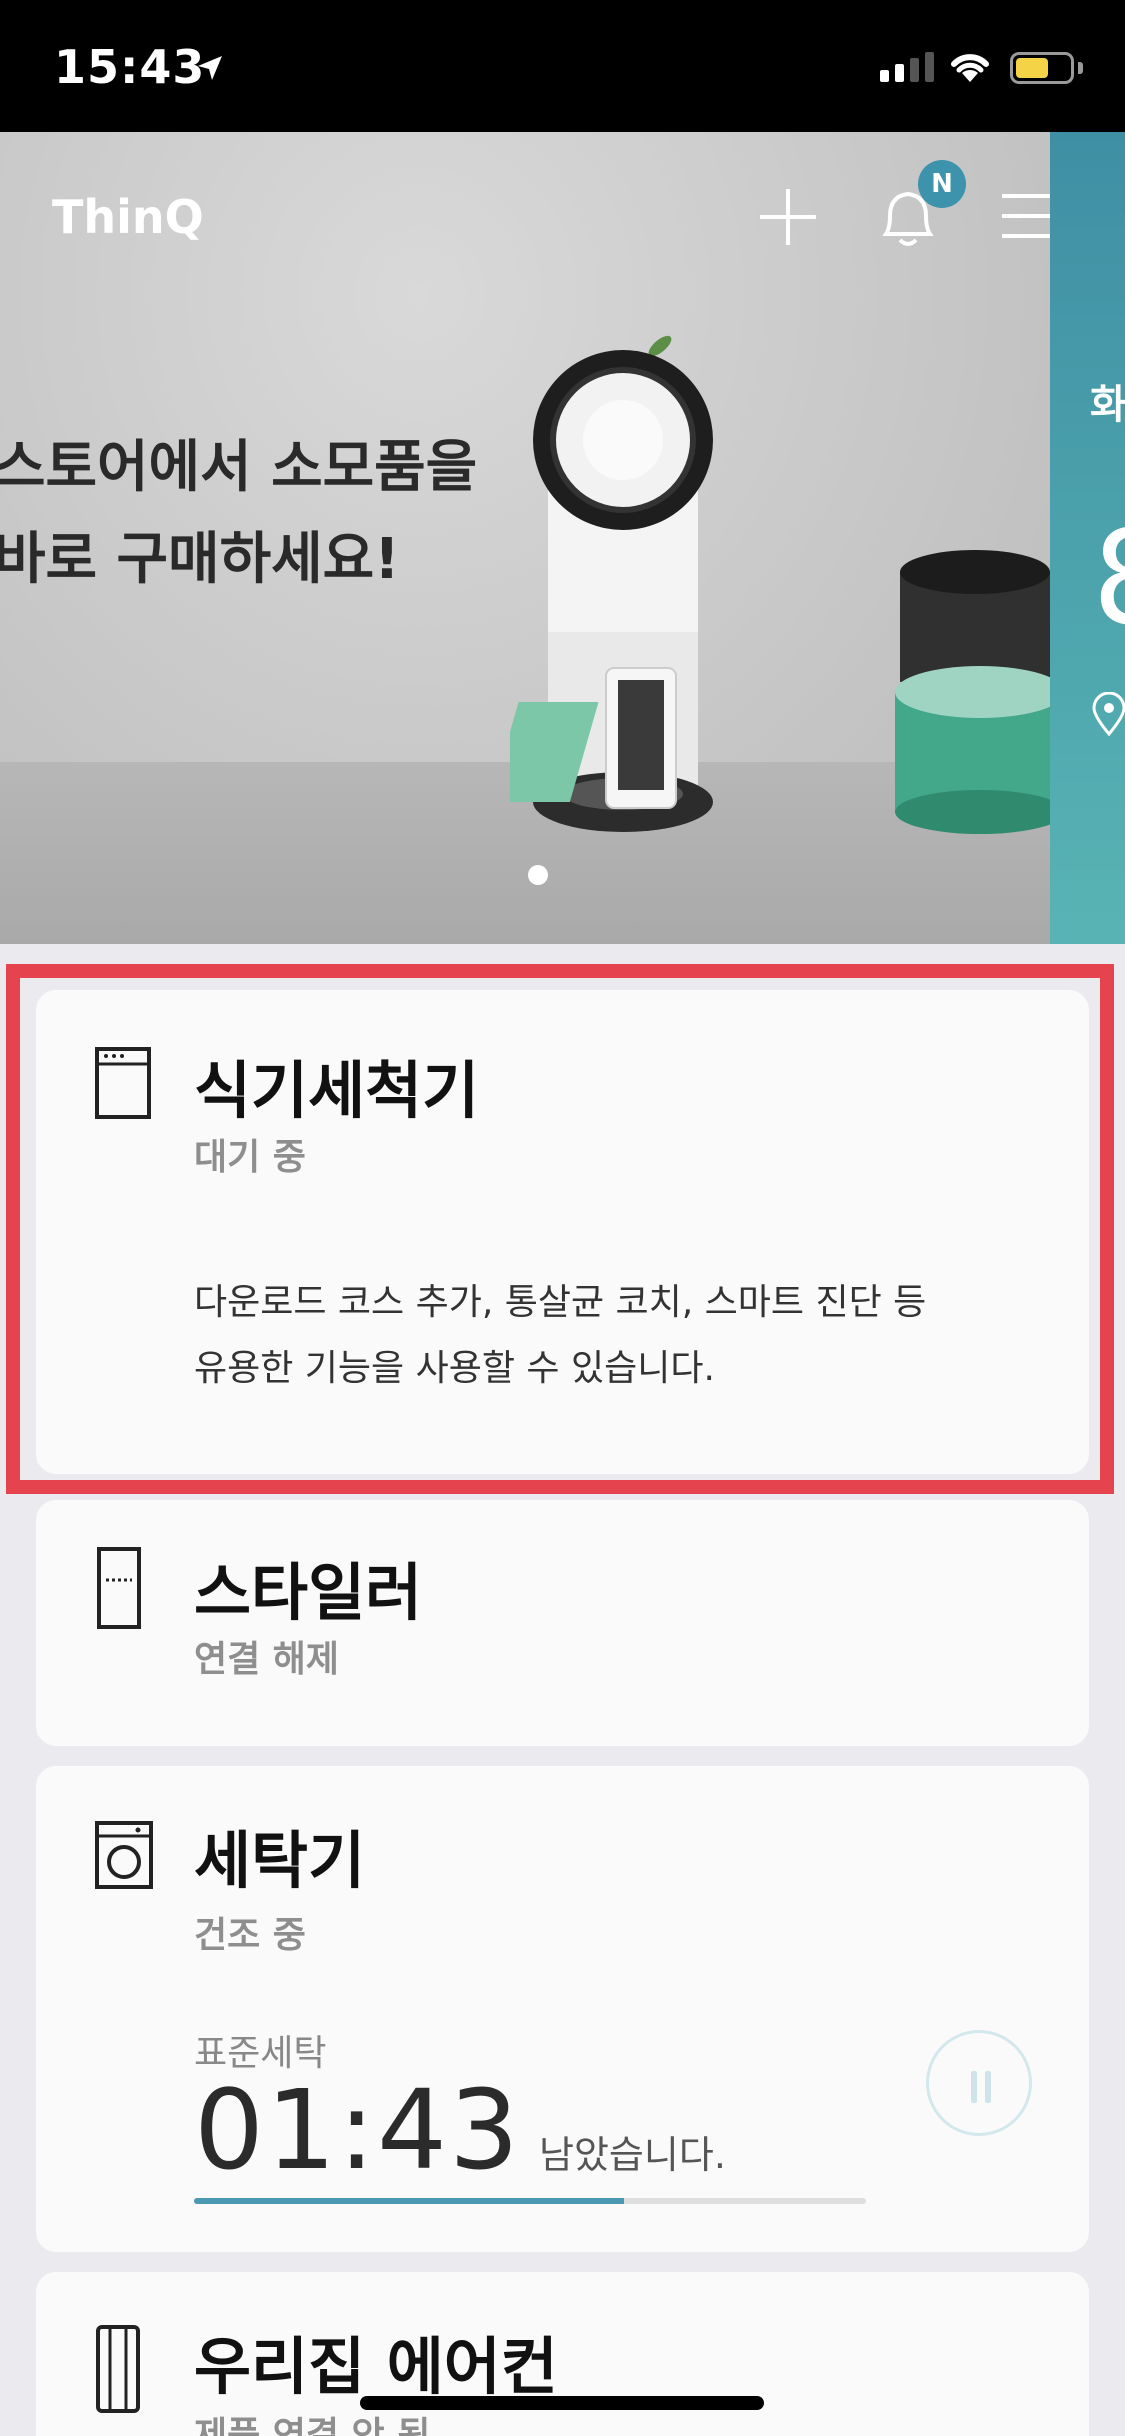  Describe the element at coordinates (530, 2201) in the screenshot. I see `wash-progress-bar` at that location.